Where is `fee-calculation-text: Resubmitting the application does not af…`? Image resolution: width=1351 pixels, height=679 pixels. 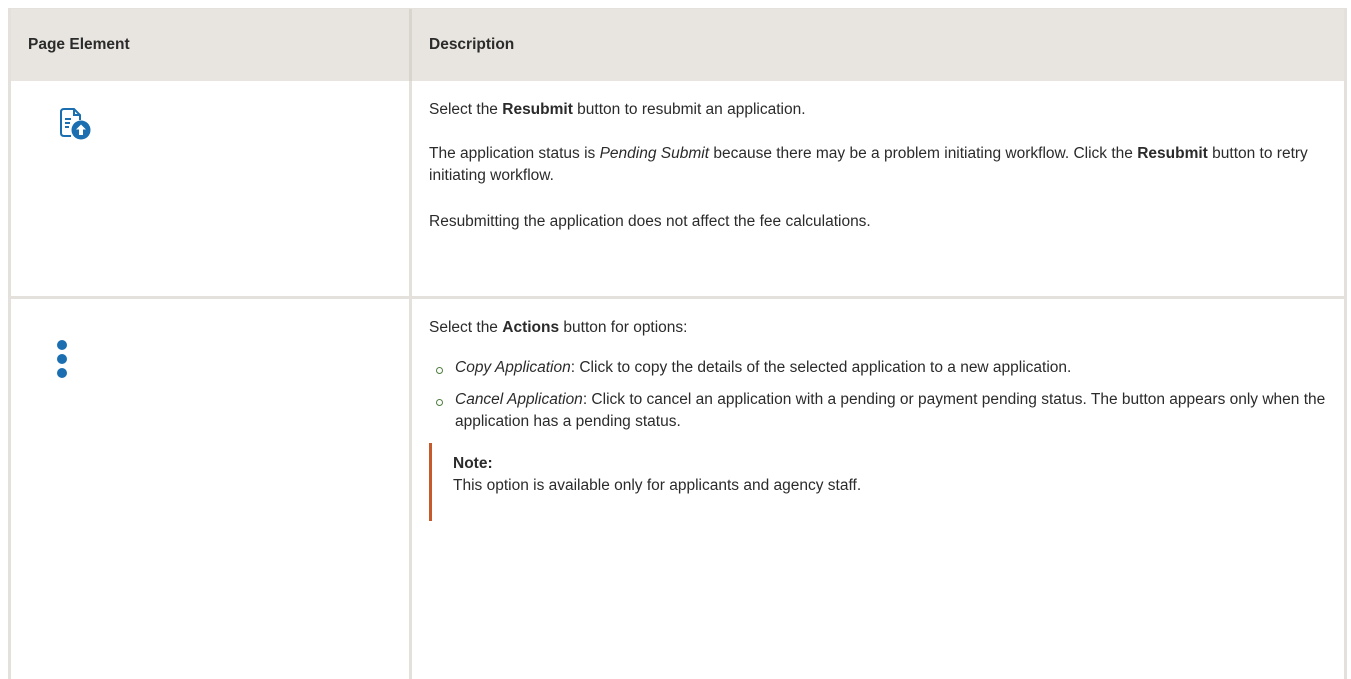 fee-calculation-text: Resubmitting the application does not af… is located at coordinates (650, 221).